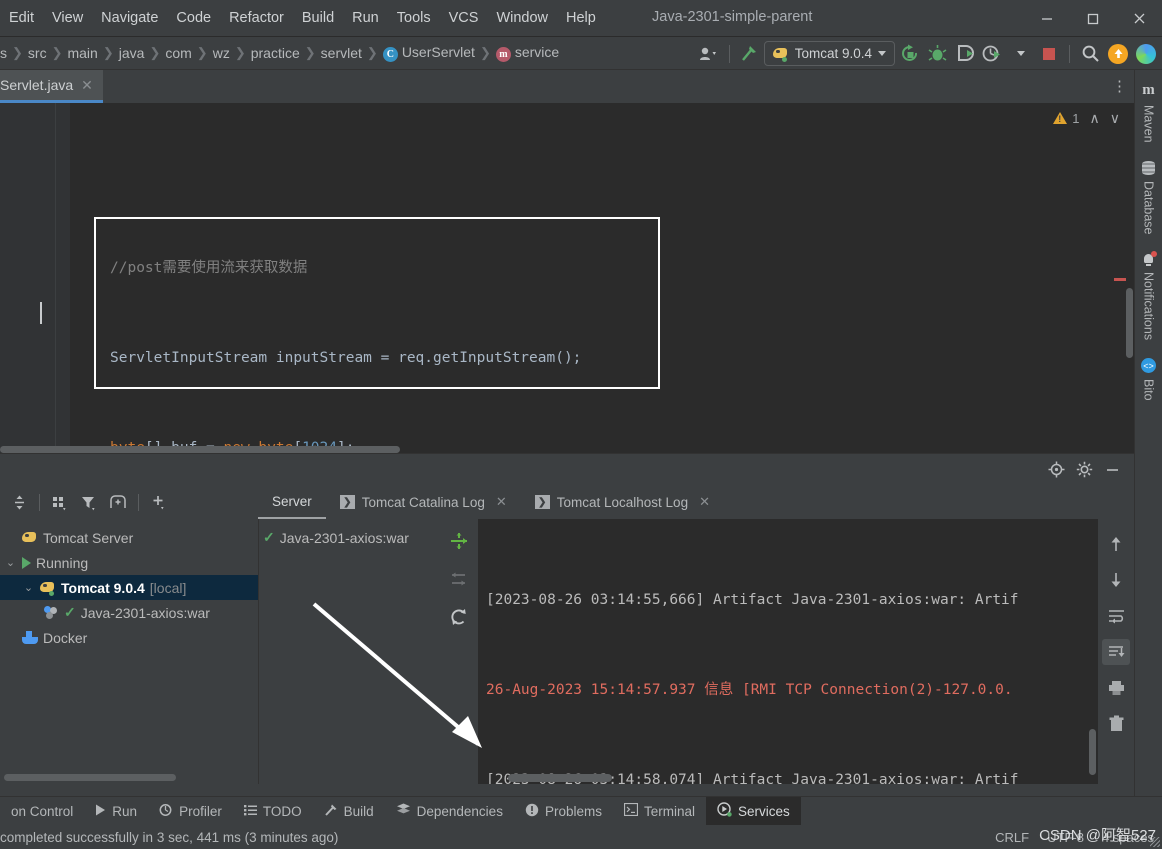 The image size is (1162, 849). I want to click on toolbar-divider, so click(39, 502).